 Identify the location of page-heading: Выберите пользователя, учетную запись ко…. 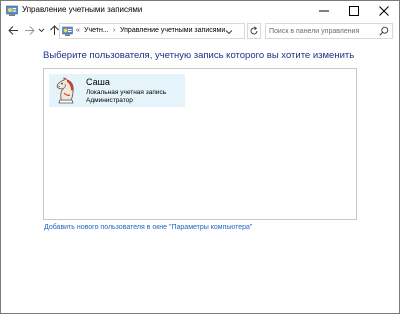
(199, 55).